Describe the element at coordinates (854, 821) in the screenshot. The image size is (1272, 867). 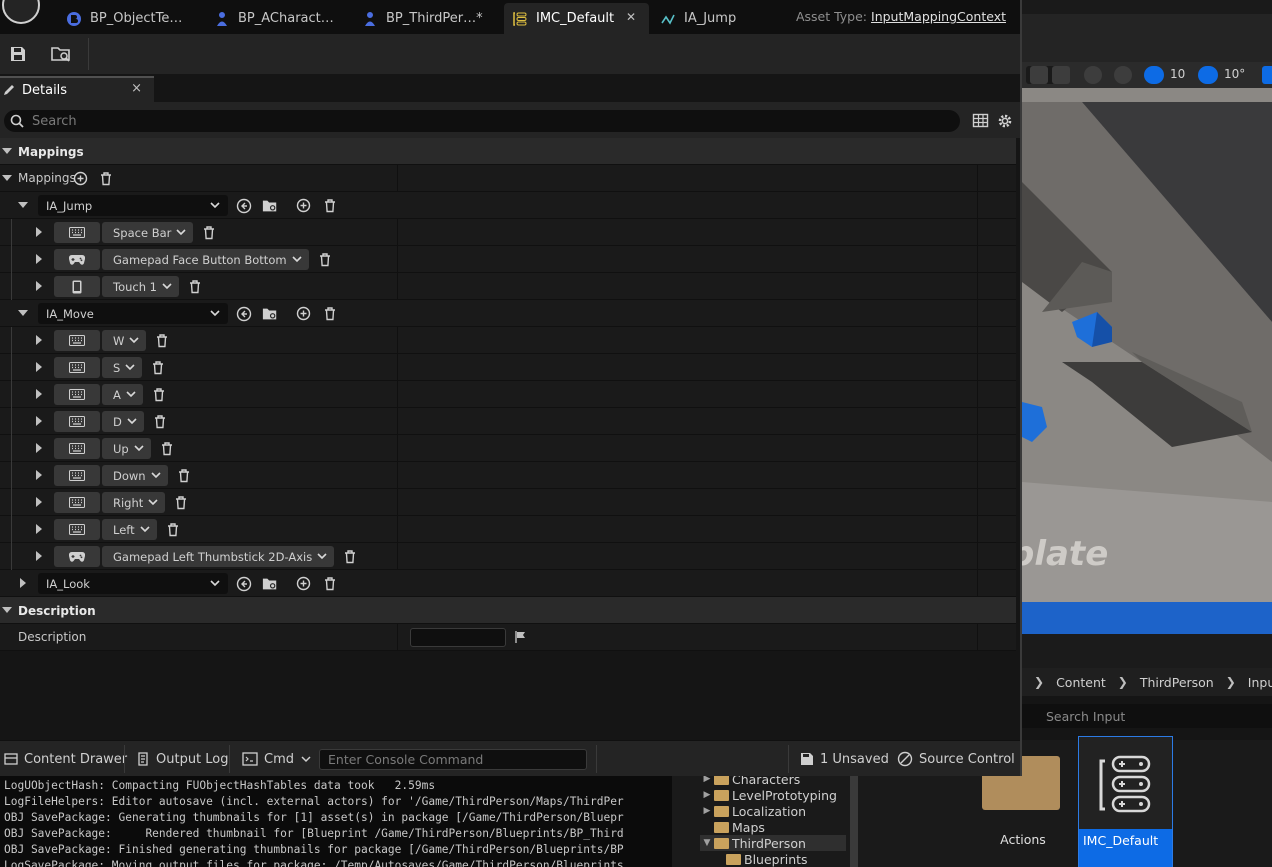
I see `folder-tree-scrollbar` at that location.